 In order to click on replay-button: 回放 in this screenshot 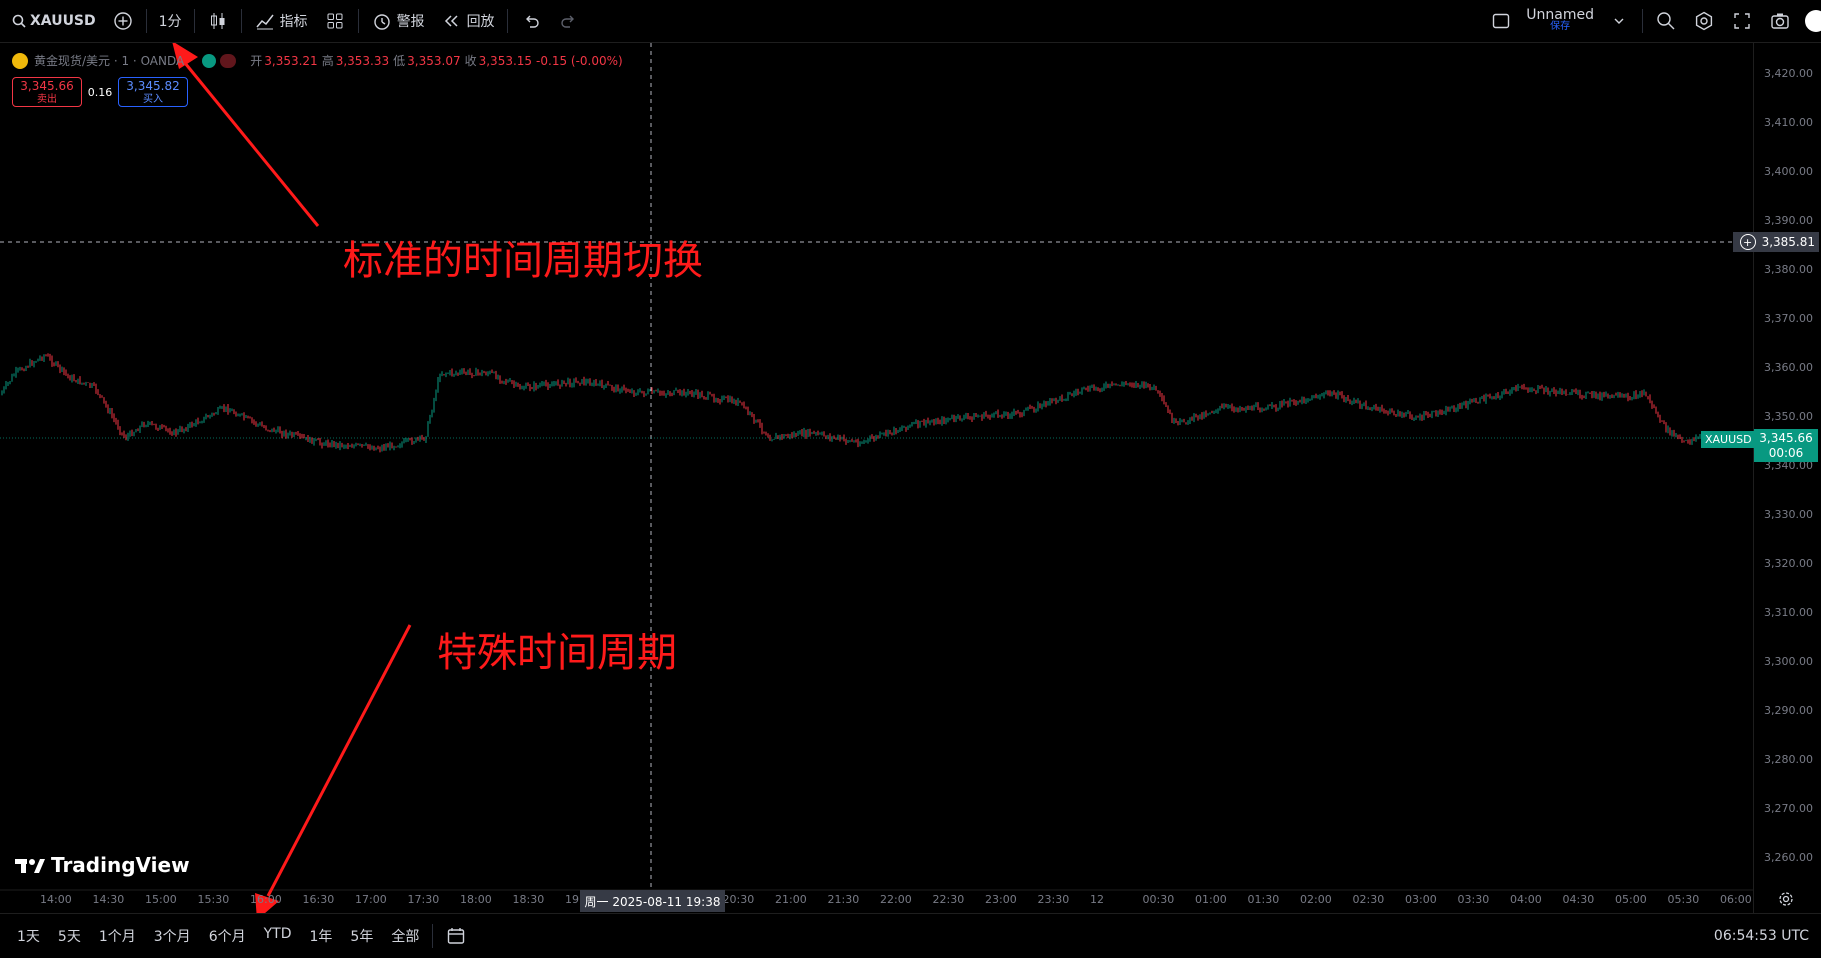, I will do `click(468, 21)`.